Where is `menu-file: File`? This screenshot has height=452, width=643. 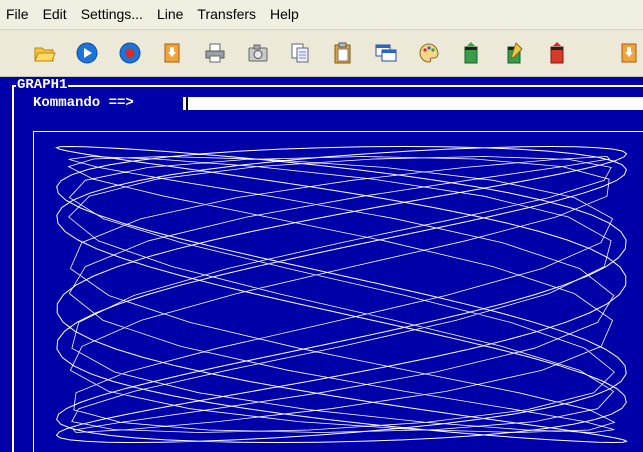
menu-file: File is located at coordinates (18, 14).